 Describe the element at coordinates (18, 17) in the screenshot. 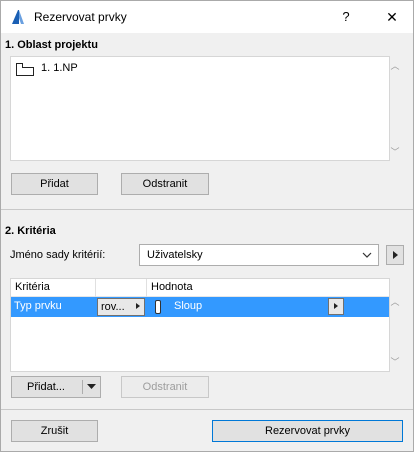

I see `app-logo-icon` at that location.